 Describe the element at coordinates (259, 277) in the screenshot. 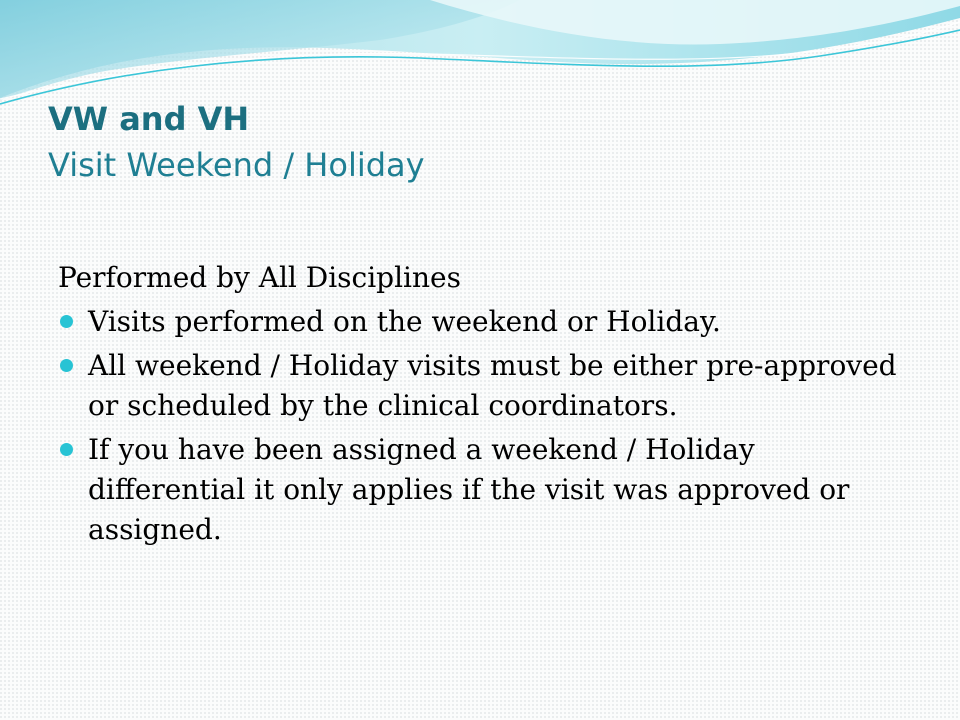

I see `lead-text: Performed by All Disciplines` at that location.